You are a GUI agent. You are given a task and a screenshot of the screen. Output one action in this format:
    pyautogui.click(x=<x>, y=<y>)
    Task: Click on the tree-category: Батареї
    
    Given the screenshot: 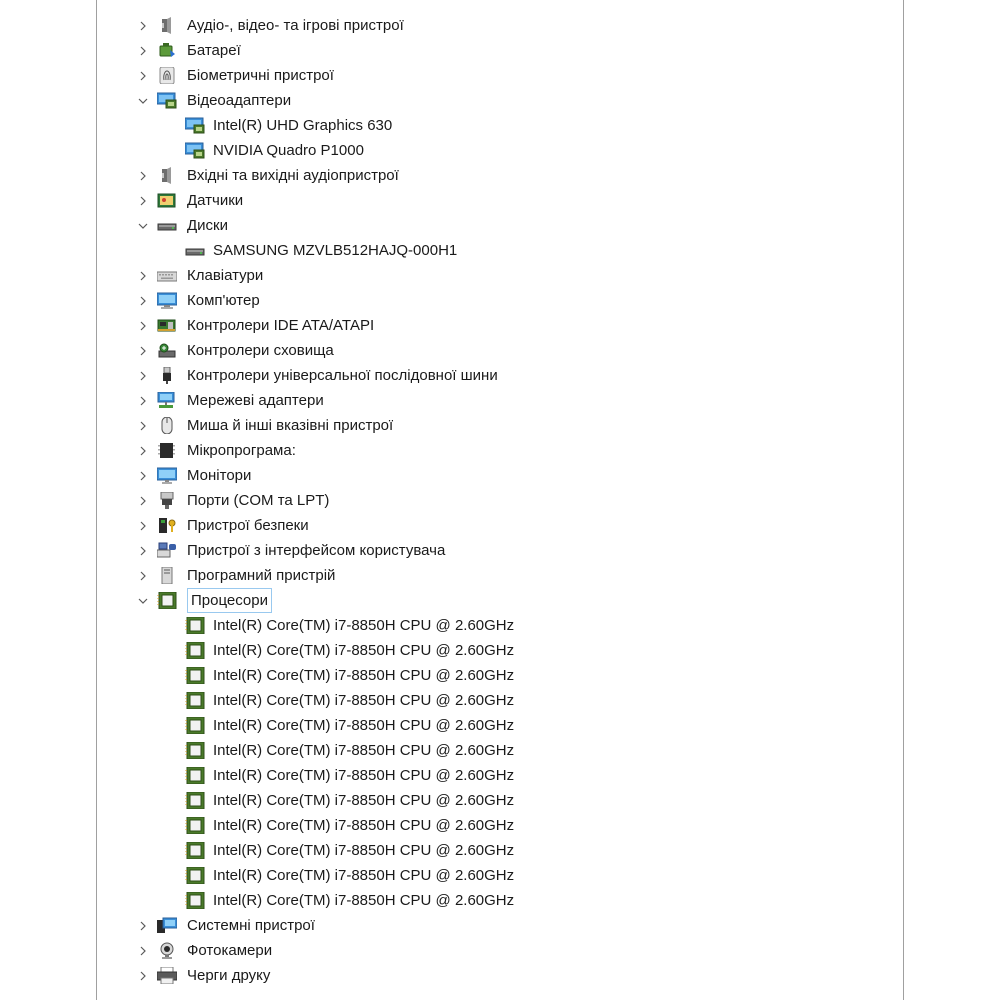 What is the action you would take?
    pyautogui.click(x=500, y=50)
    